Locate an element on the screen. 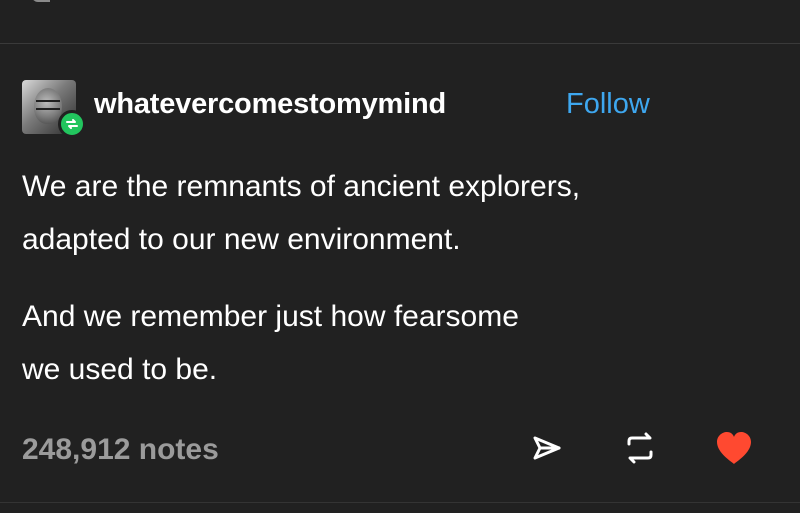  follow-button: Follow is located at coordinates (608, 104).